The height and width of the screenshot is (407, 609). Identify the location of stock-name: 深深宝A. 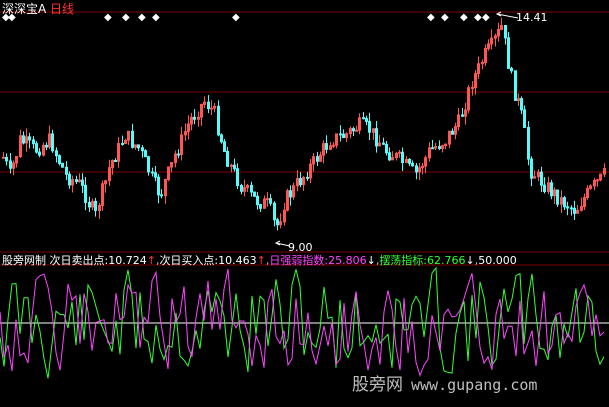
(24, 9).